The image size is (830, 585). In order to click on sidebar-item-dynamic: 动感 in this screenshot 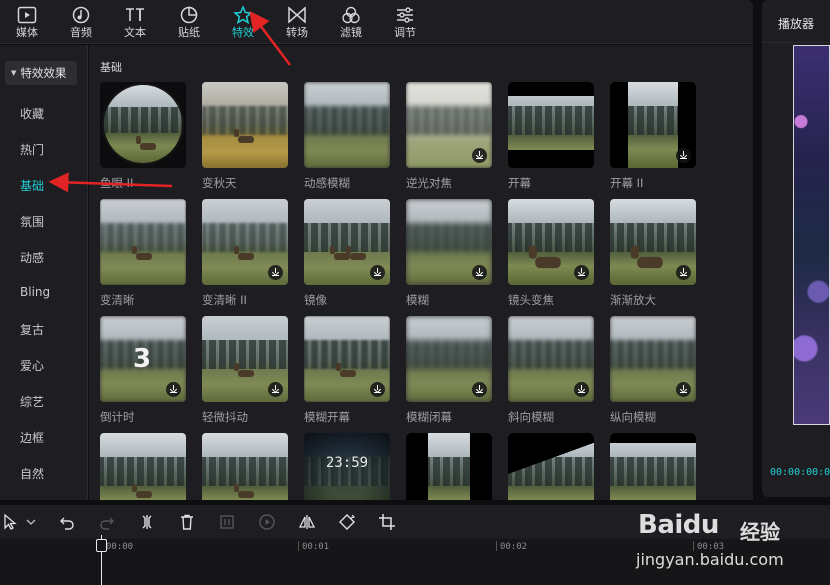, I will do `click(32, 257)`.